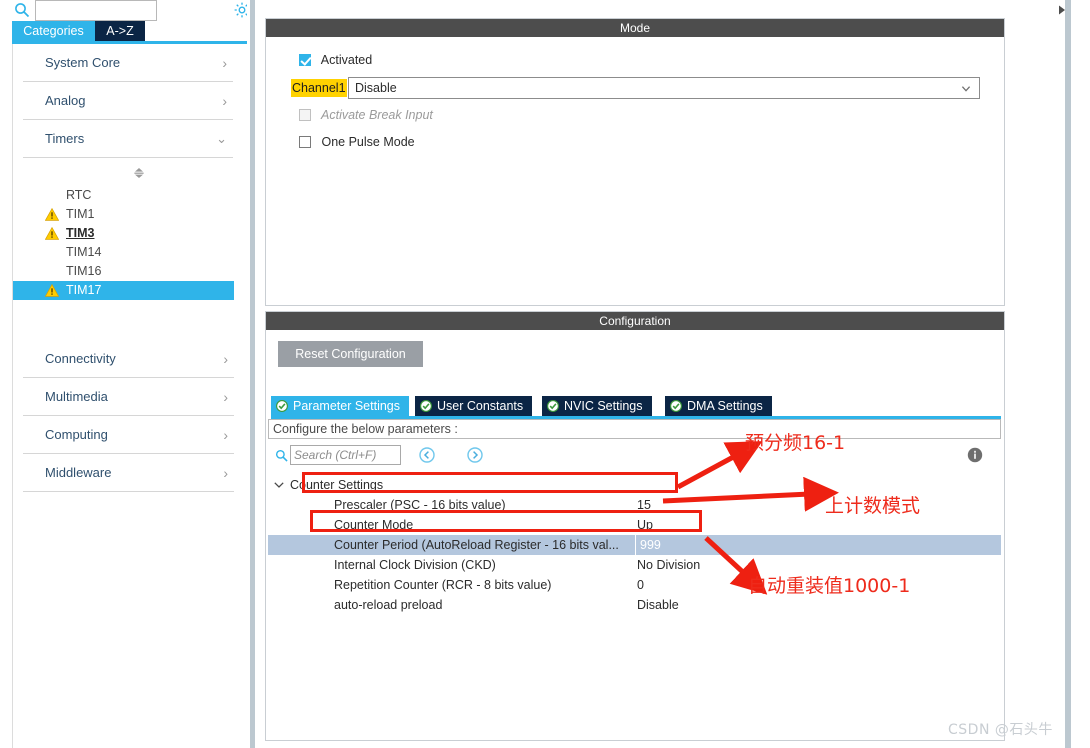  I want to click on scroll-right-arrow-icon, so click(1062, 10).